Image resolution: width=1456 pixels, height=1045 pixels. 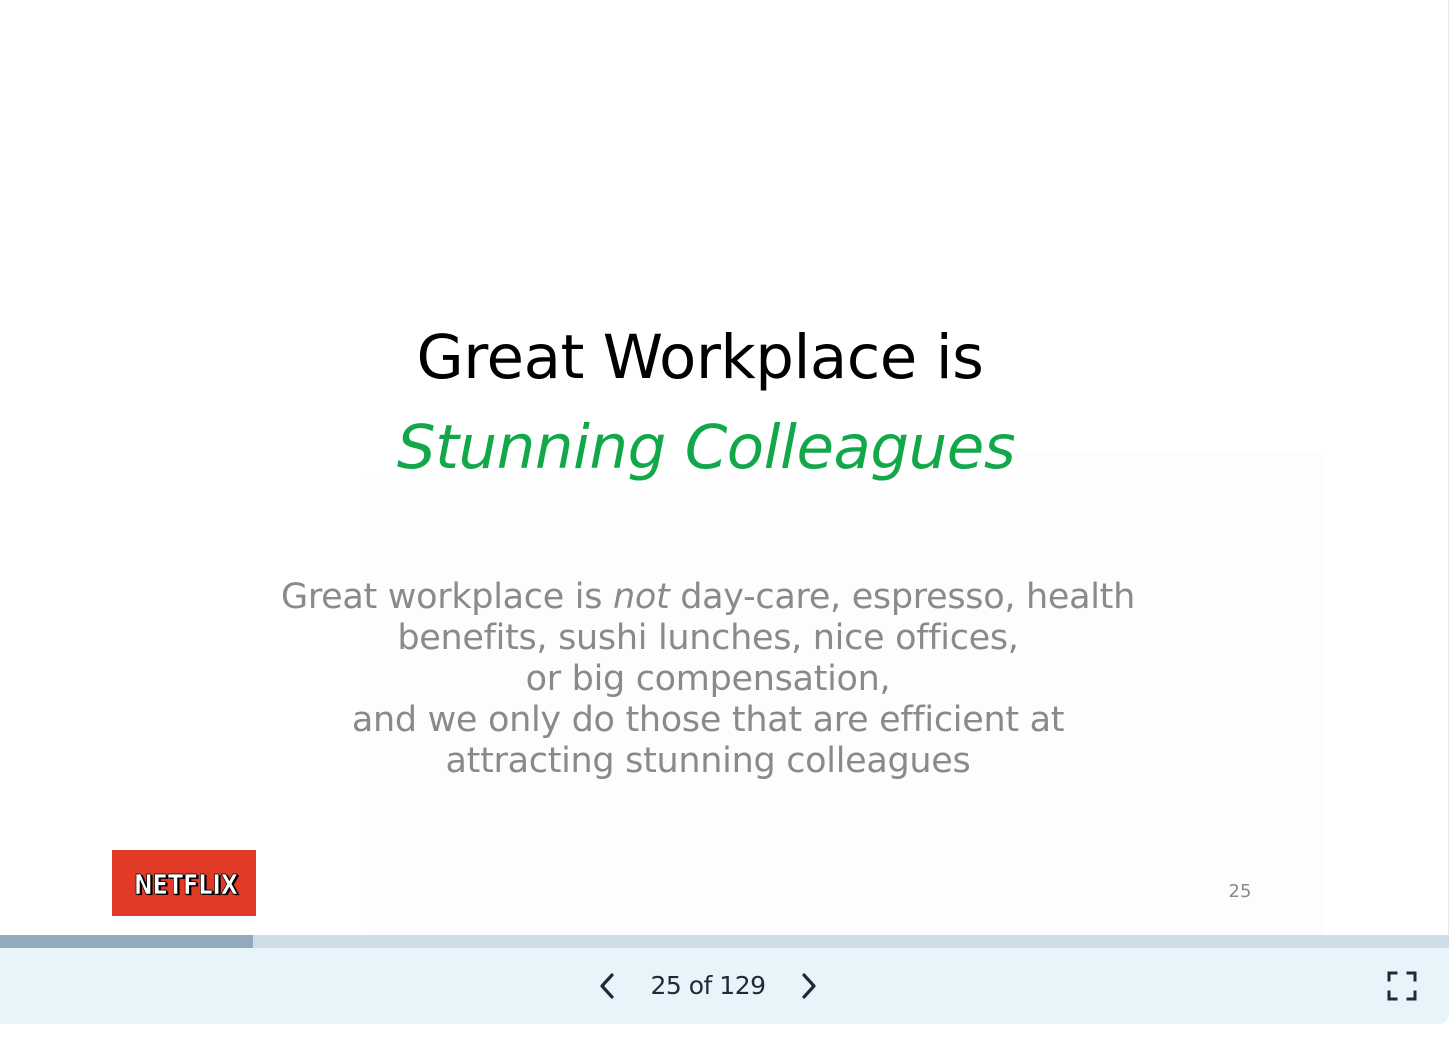 What do you see at coordinates (641, 597) in the screenshot?
I see `emphasis-text: not` at bounding box center [641, 597].